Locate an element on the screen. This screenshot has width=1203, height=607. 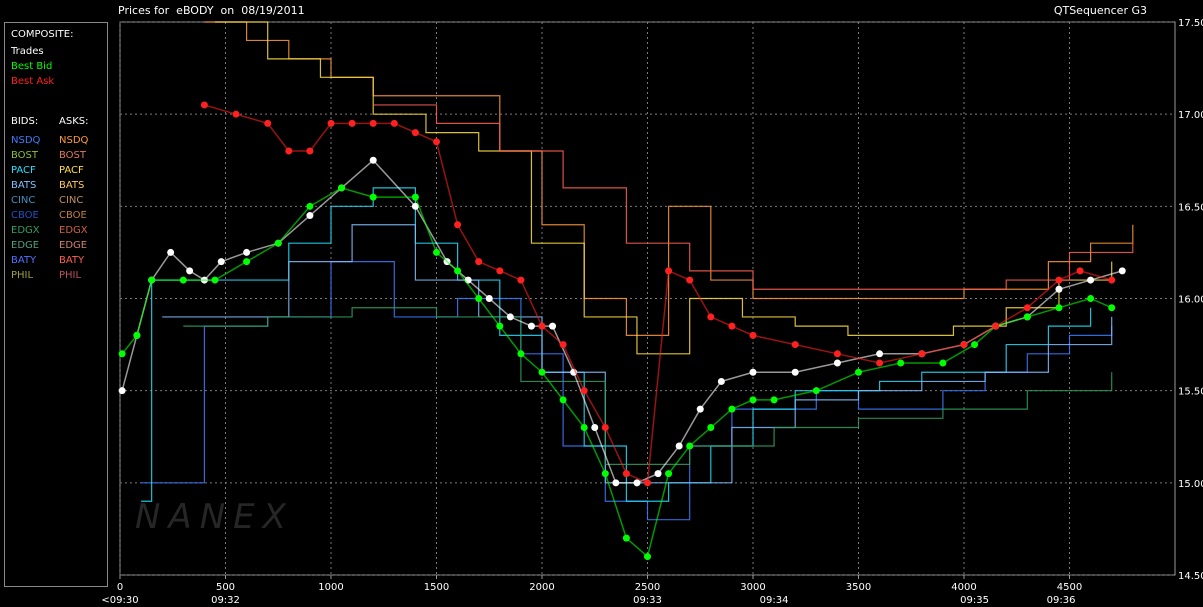
watermark-text: NANEX is located at coordinates (214, 517).